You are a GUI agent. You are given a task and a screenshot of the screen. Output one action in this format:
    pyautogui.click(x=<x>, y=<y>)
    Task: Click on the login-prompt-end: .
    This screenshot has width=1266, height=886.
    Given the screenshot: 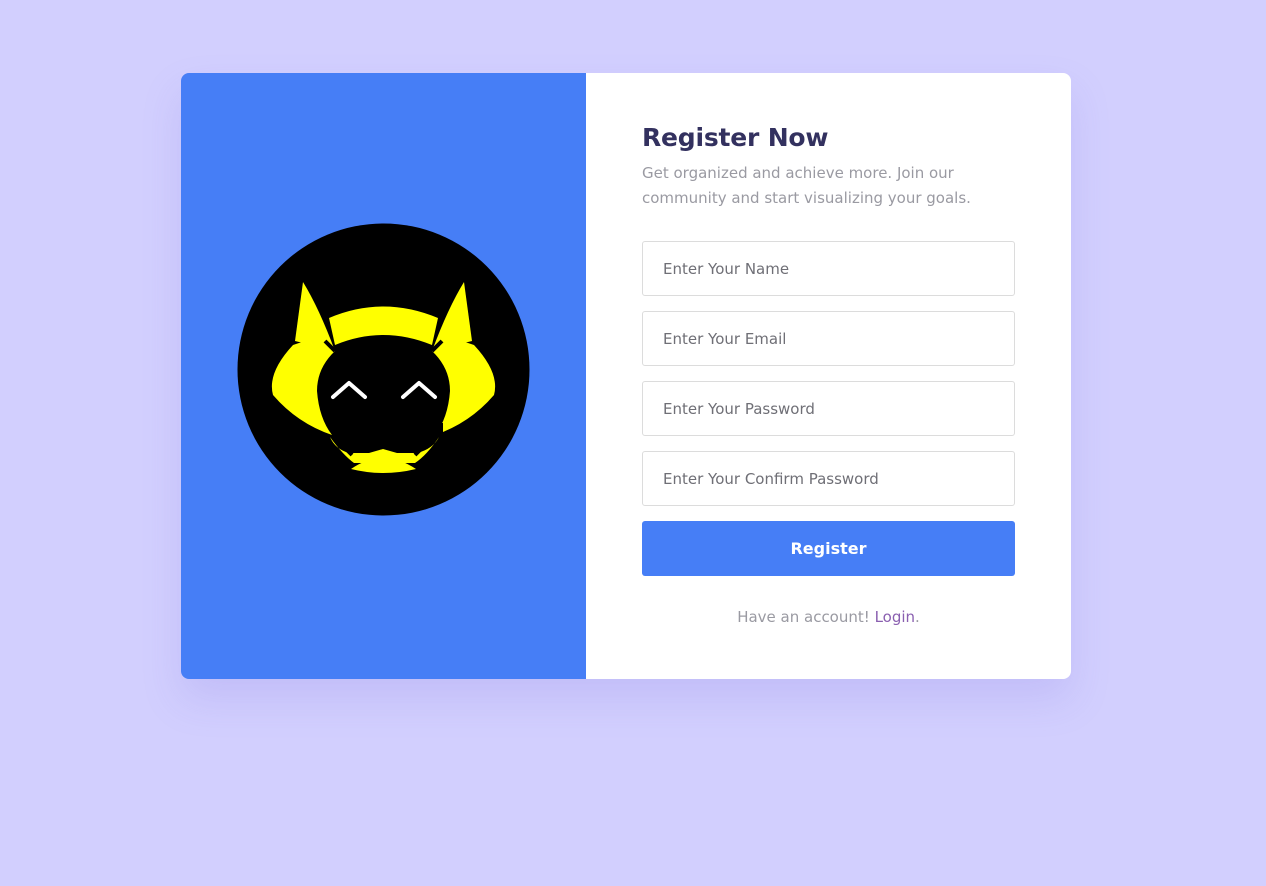 What is the action you would take?
    pyautogui.click(x=917, y=617)
    